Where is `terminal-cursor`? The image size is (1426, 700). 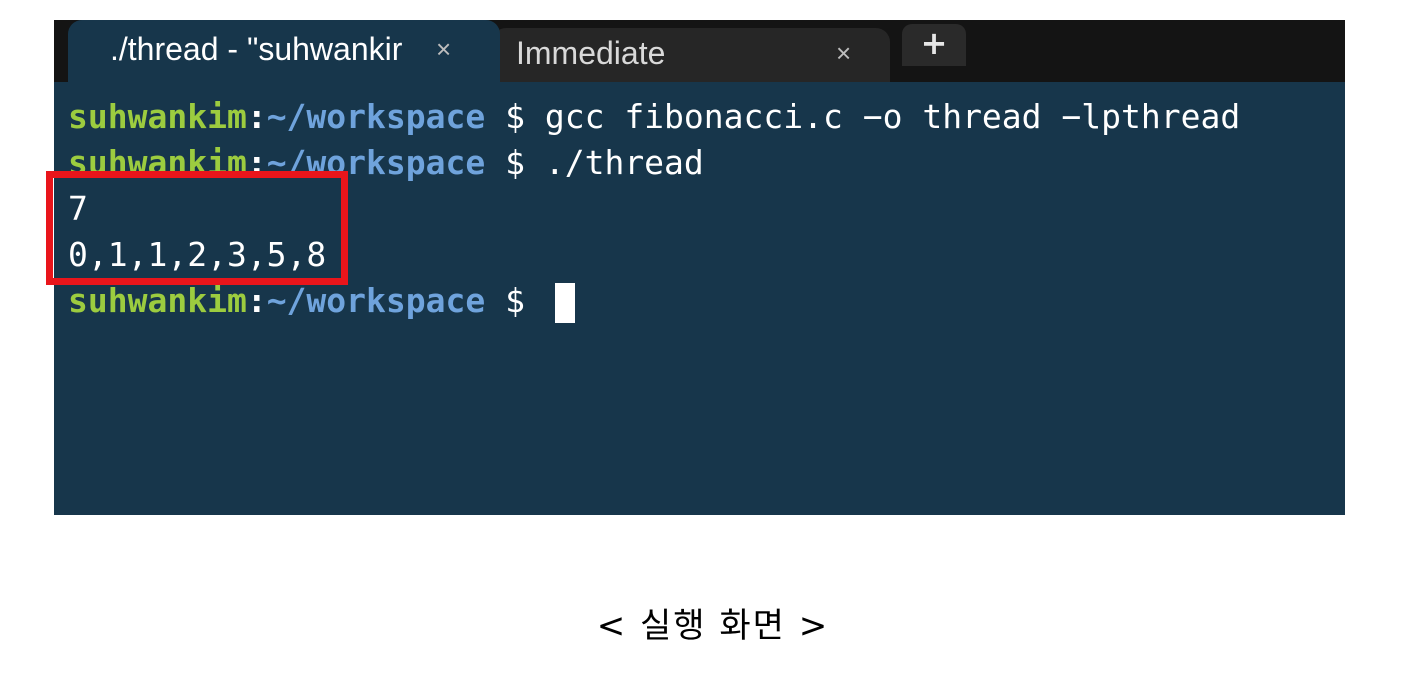 terminal-cursor is located at coordinates (564, 302).